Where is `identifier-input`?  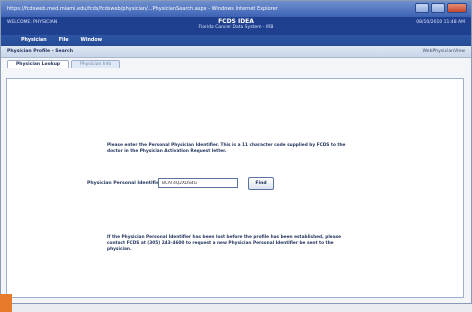 identifier-input is located at coordinates (198, 183).